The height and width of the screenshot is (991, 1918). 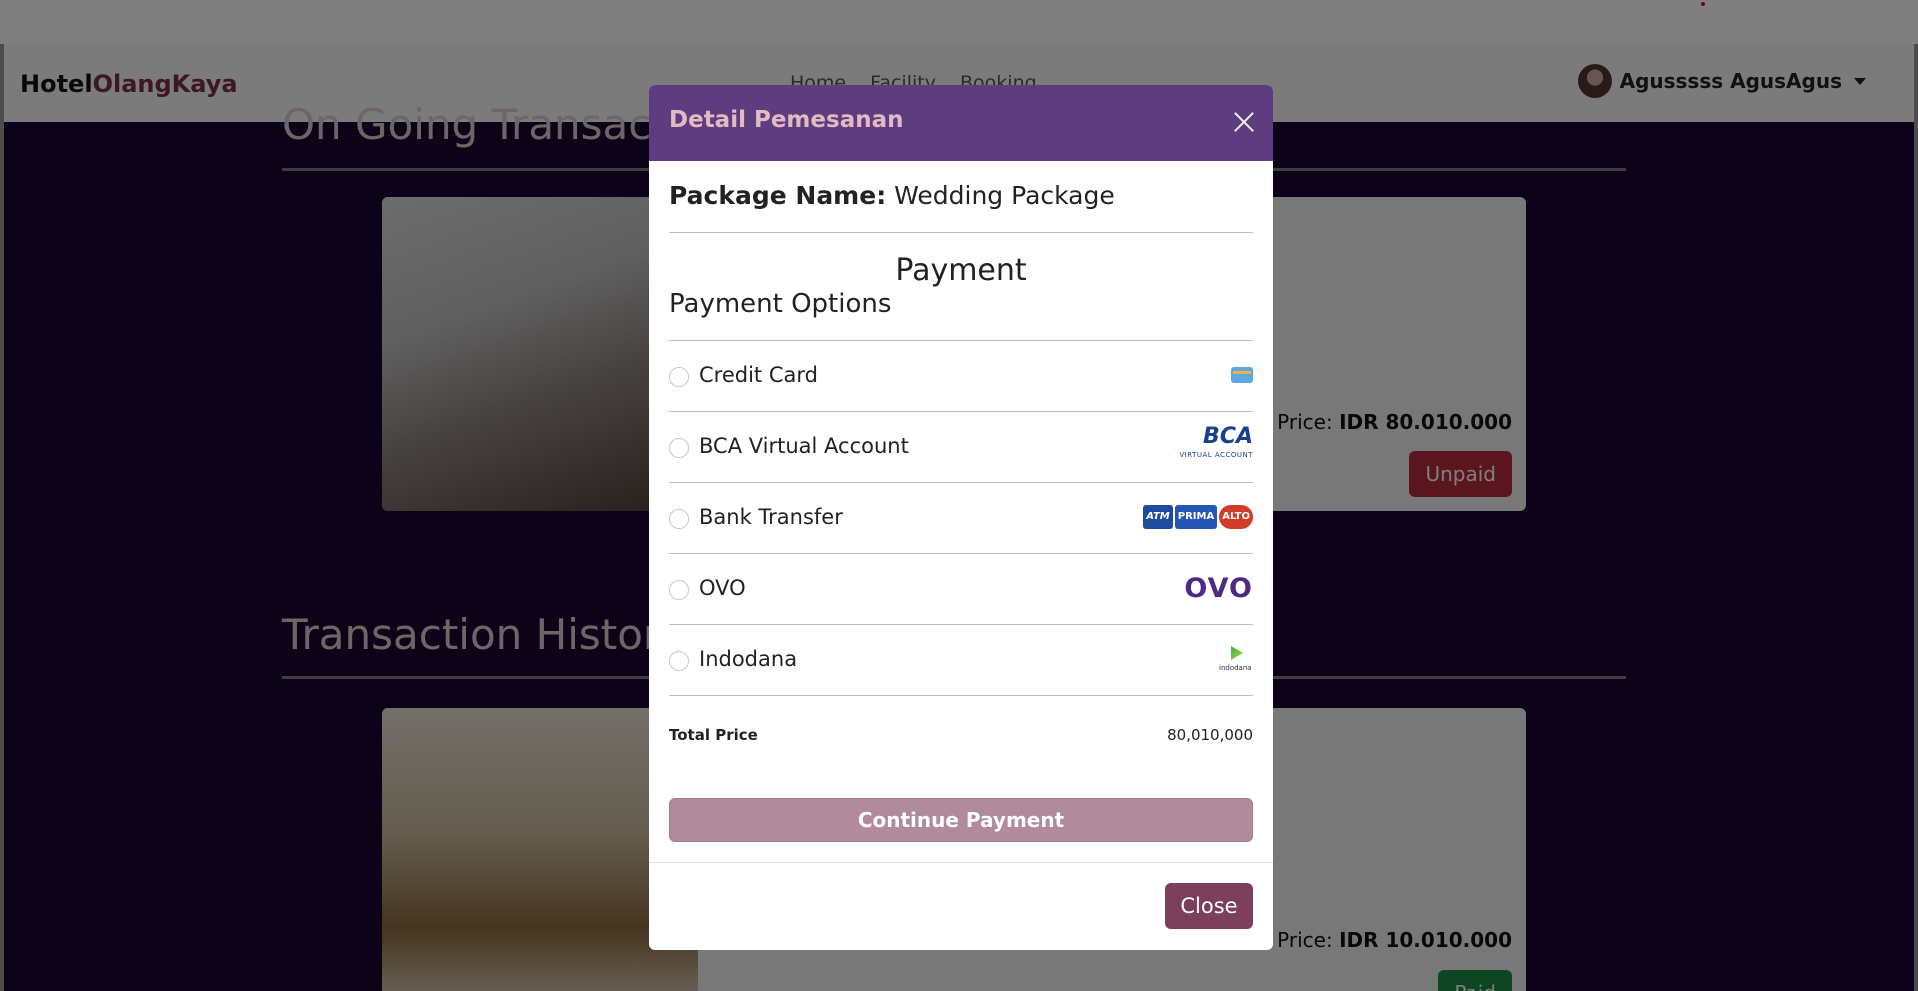 What do you see at coordinates (778, 195) in the screenshot?
I see `package-label: Package Name:` at bounding box center [778, 195].